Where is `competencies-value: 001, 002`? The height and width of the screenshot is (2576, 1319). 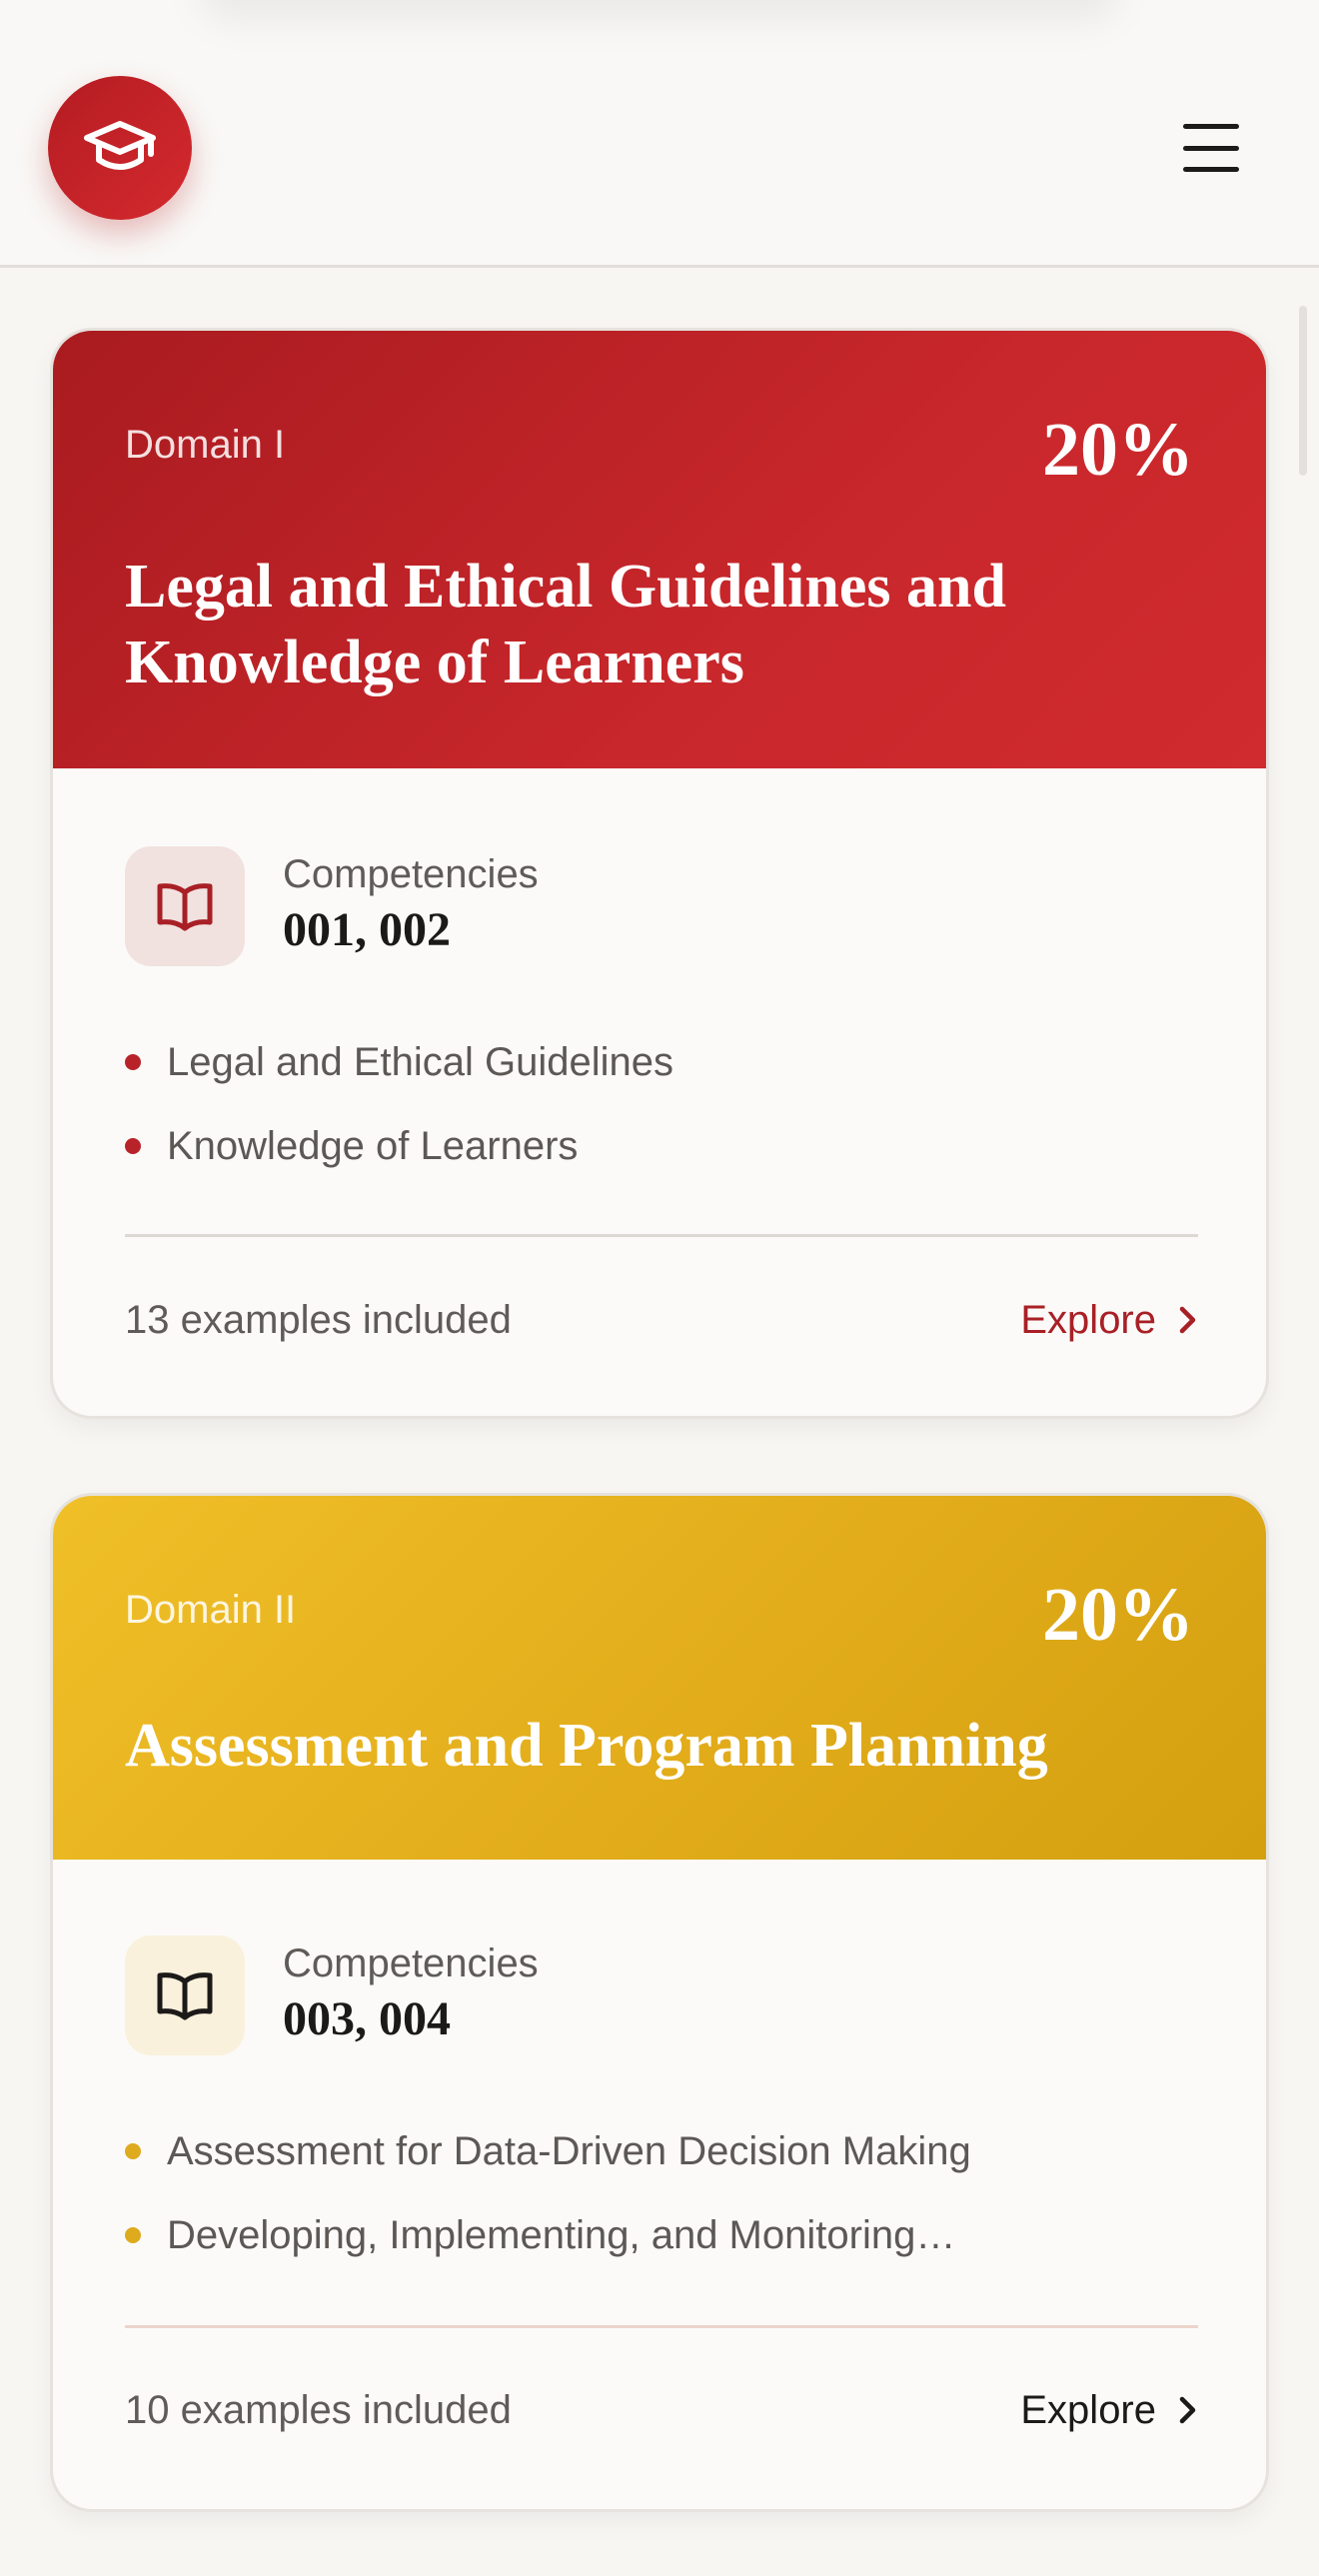 competencies-value: 001, 002 is located at coordinates (367, 929).